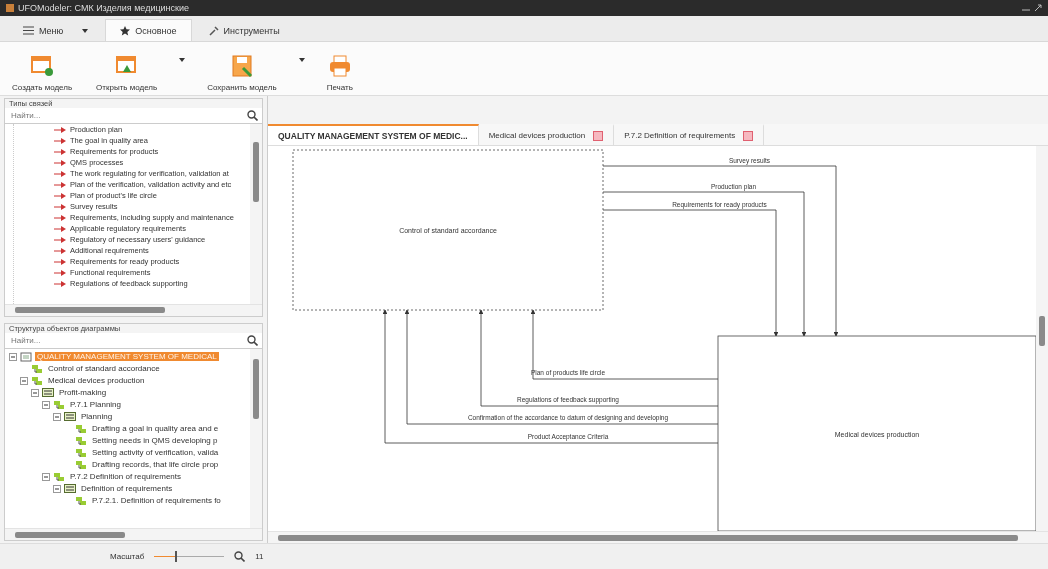 The height and width of the screenshot is (569, 1048). What do you see at coordinates (241, 66) in the screenshot?
I see `save-icon` at bounding box center [241, 66].